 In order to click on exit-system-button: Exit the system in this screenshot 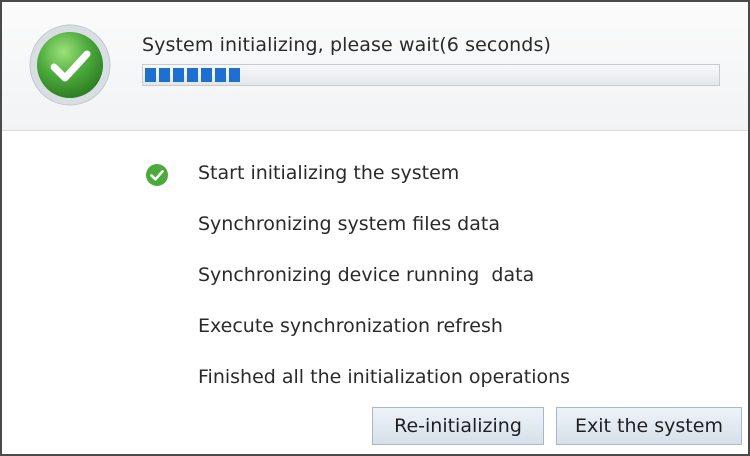, I will do `click(649, 426)`.